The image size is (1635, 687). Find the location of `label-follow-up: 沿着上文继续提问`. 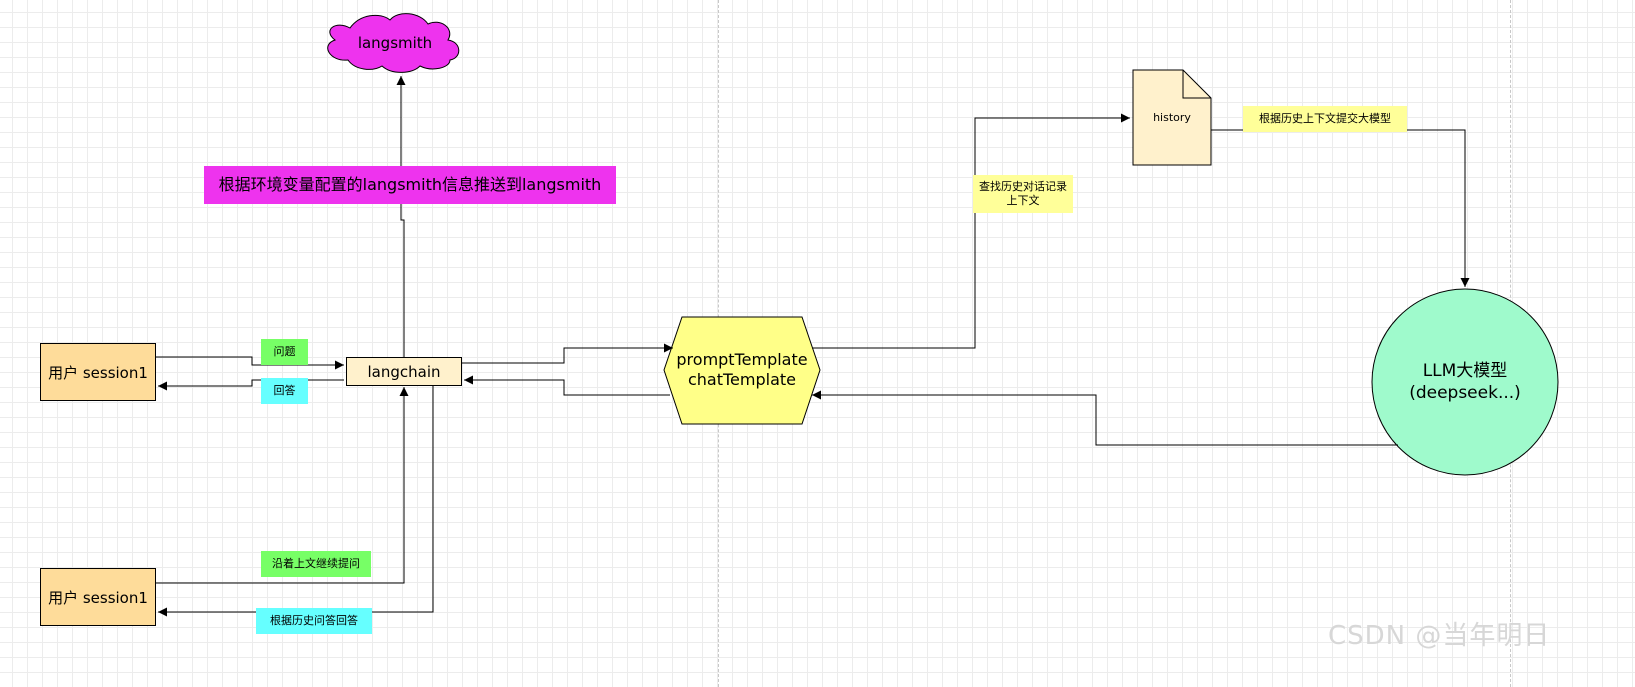

label-follow-up: 沿着上文继续提问 is located at coordinates (316, 564).